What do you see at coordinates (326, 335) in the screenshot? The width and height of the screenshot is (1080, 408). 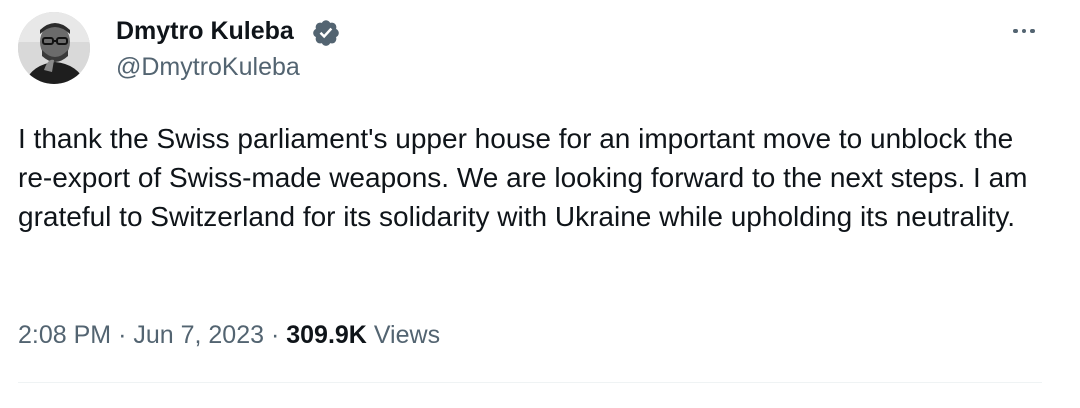 I see `views-count: 309.9K` at bounding box center [326, 335].